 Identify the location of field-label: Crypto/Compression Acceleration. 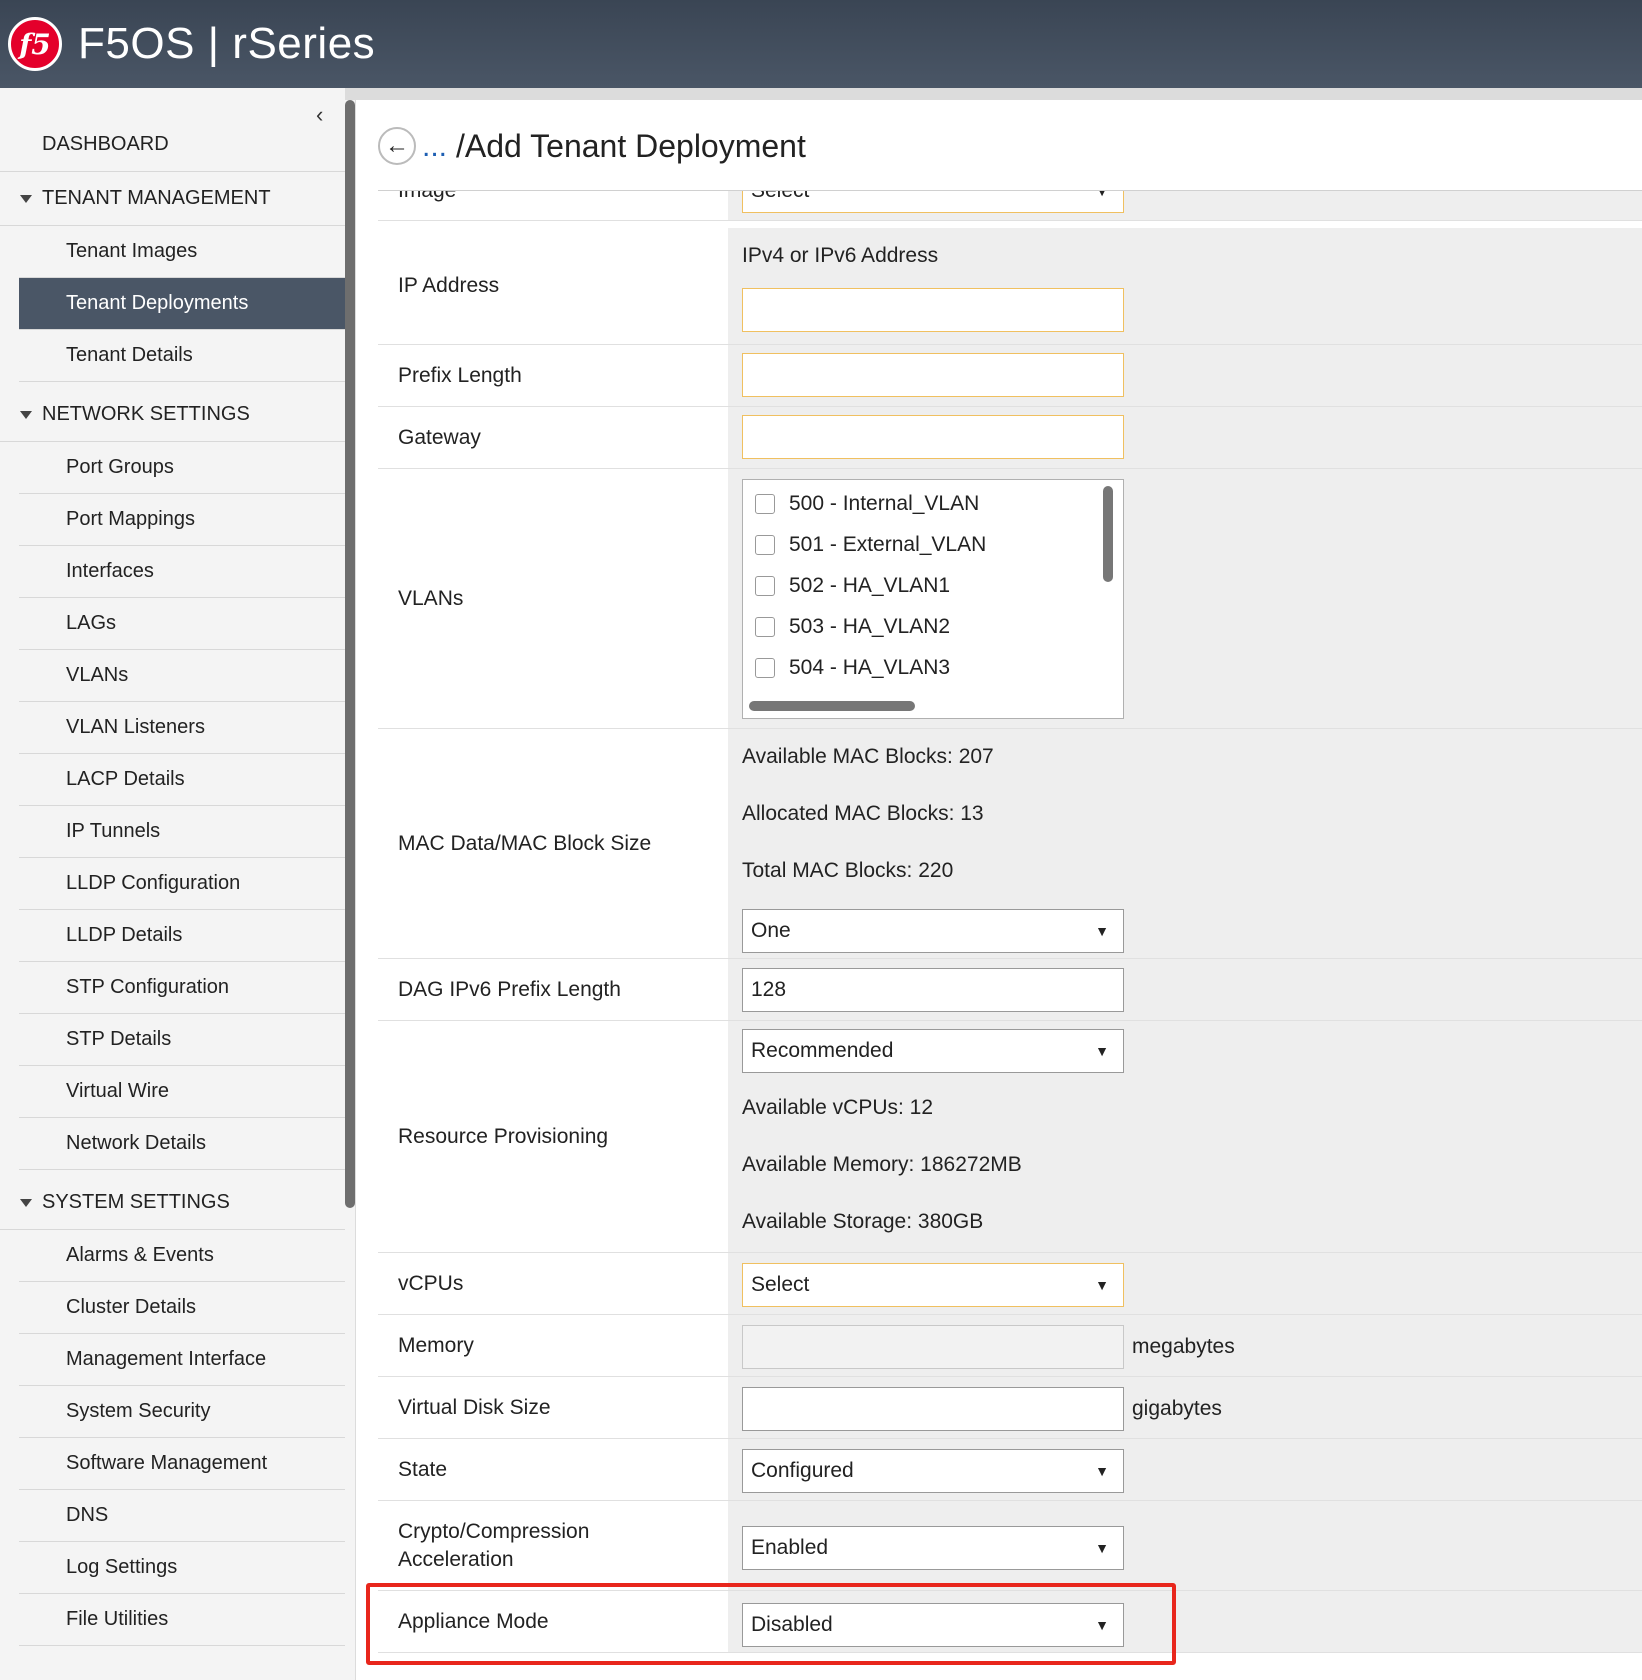
(553, 1545).